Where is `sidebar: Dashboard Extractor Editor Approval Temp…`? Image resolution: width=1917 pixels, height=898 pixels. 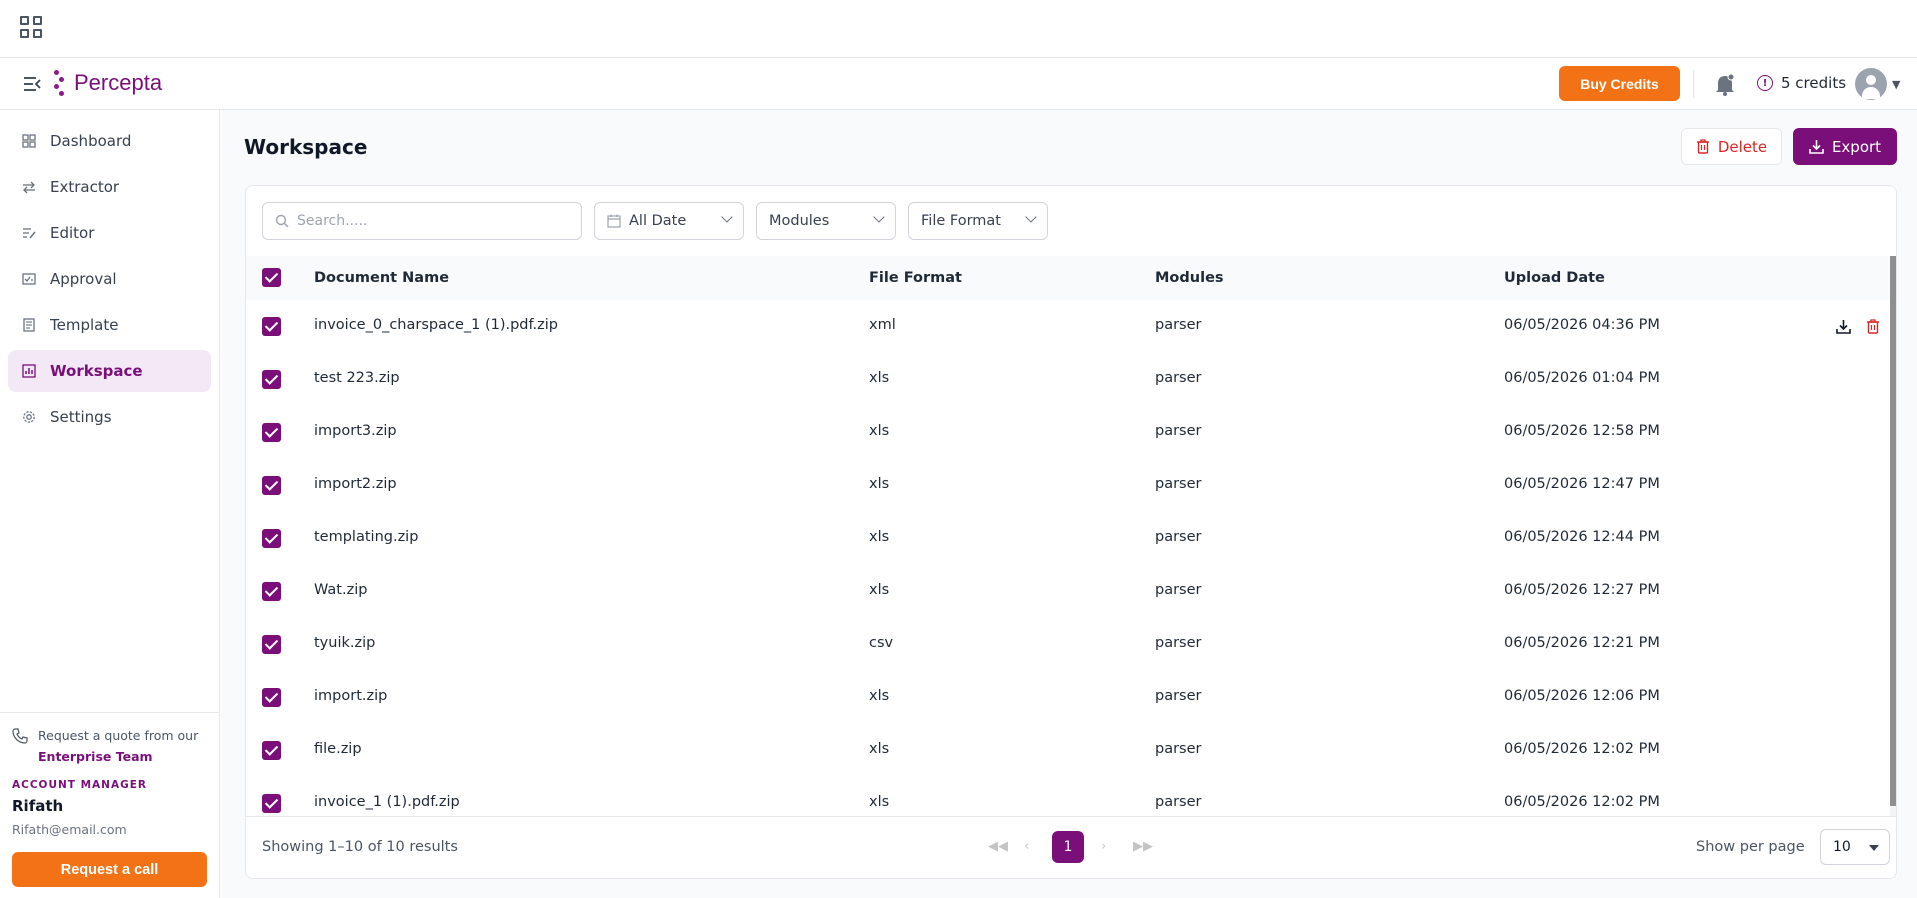 sidebar: Dashboard Extractor Editor Approval Temp… is located at coordinates (110, 504).